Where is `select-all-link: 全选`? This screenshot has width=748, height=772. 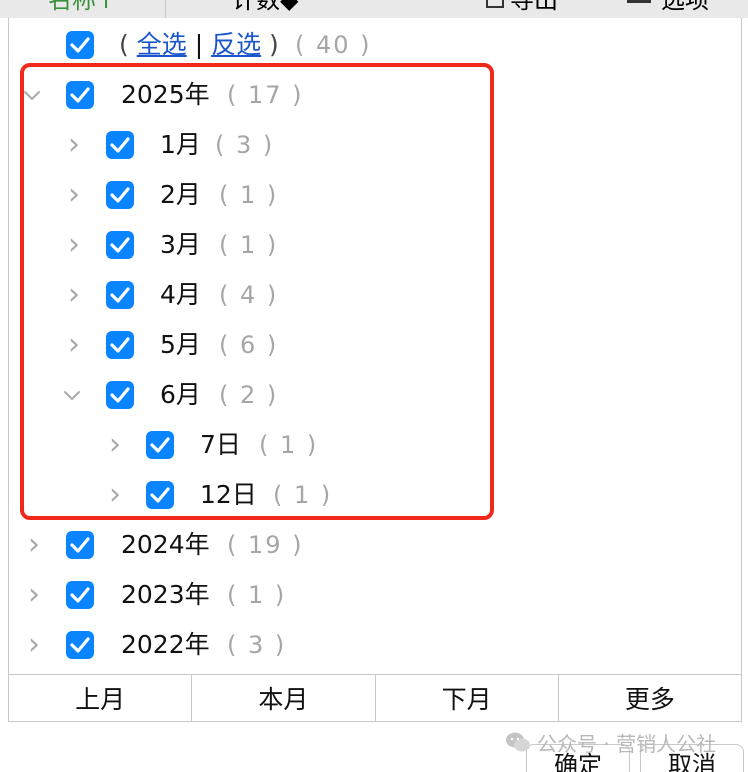 select-all-link: 全选 is located at coordinates (162, 44).